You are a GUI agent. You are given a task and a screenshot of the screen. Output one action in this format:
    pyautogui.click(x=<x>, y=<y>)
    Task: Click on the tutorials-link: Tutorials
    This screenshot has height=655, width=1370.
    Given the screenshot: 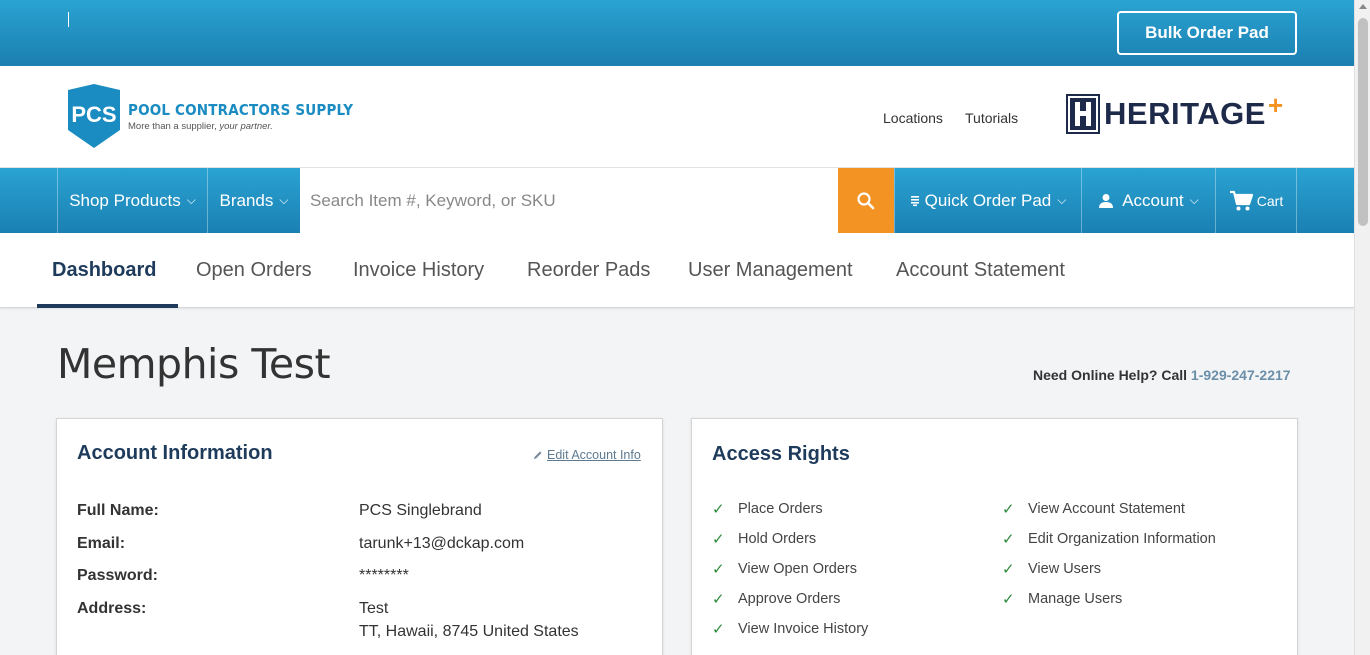 What is the action you would take?
    pyautogui.click(x=991, y=118)
    